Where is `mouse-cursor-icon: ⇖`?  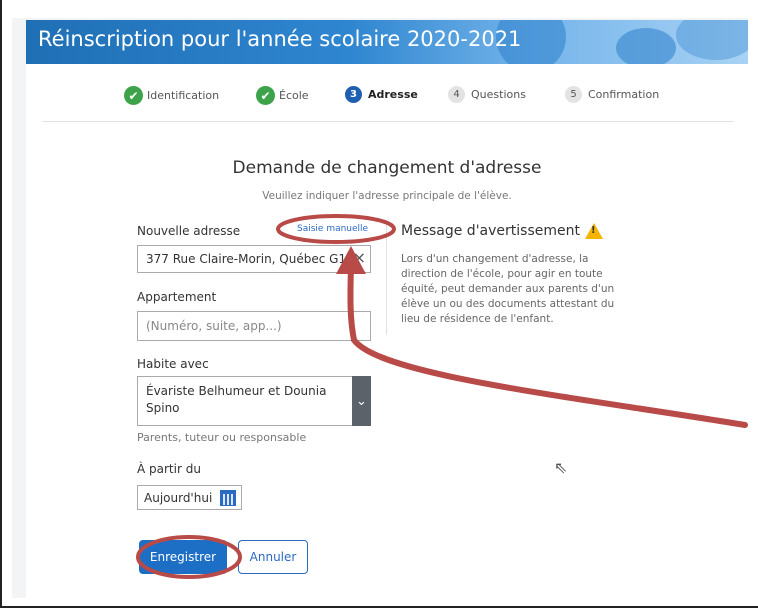 mouse-cursor-icon: ⇖ is located at coordinates (561, 467).